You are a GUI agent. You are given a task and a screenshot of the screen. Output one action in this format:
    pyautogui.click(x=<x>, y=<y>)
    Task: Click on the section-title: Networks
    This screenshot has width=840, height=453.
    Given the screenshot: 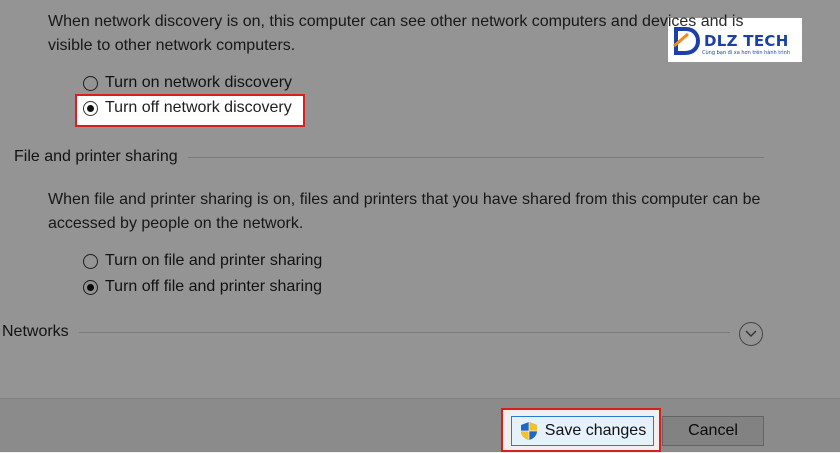 What is the action you would take?
    pyautogui.click(x=35, y=331)
    